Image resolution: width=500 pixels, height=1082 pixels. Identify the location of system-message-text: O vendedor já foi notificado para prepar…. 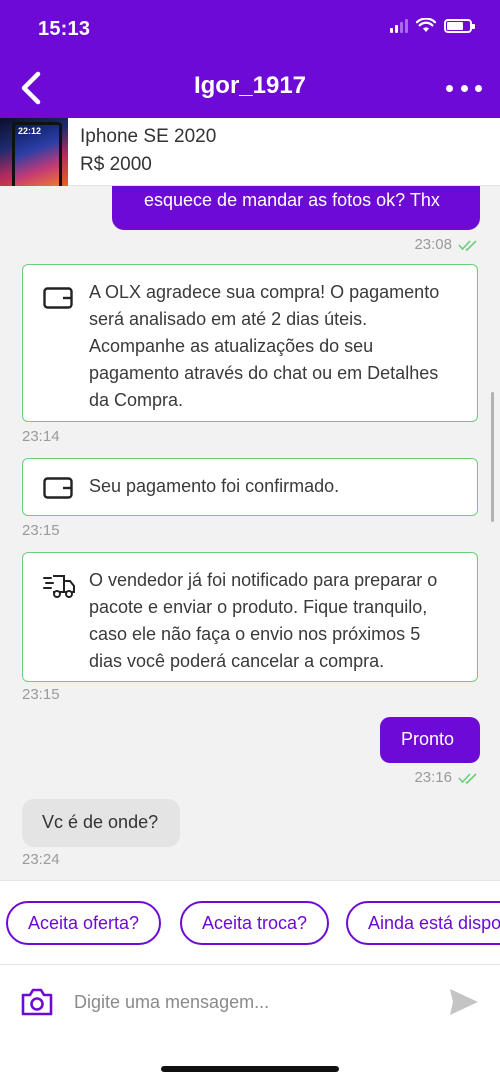
(263, 620).